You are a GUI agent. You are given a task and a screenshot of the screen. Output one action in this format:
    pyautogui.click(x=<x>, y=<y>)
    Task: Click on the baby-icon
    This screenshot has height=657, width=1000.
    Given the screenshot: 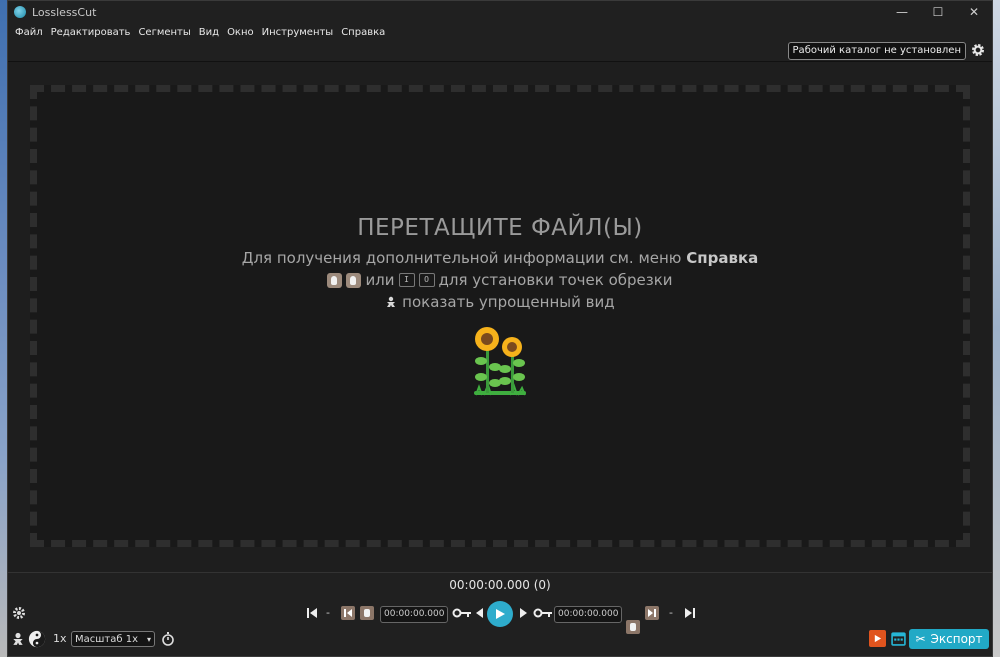 What is the action you would take?
    pyautogui.click(x=391, y=301)
    